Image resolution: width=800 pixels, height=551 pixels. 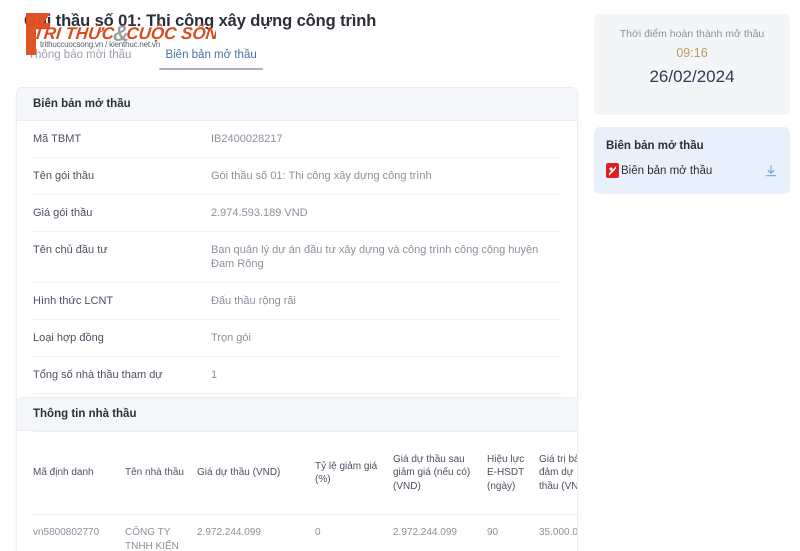 I want to click on tab-thong-bao-moi-thau: Thông báo mời thầu, so click(x=79, y=58).